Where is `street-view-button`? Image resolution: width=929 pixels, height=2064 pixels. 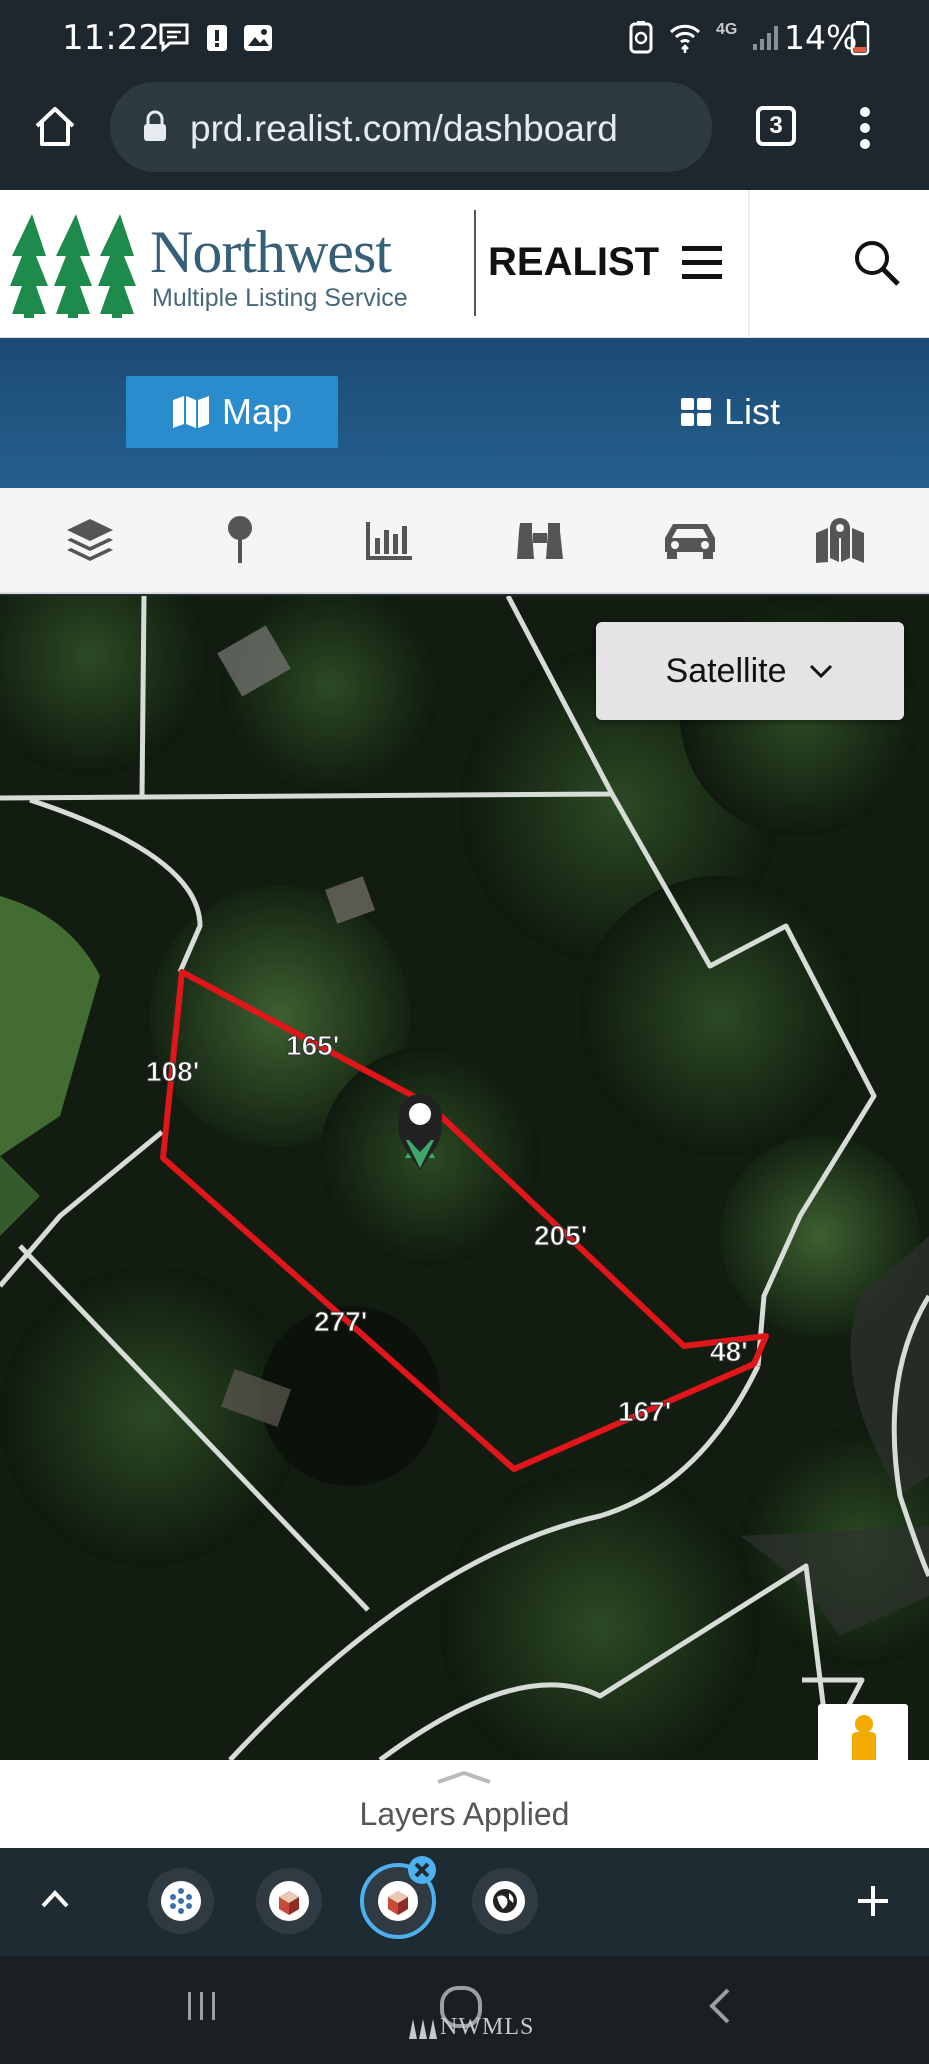 street-view-button is located at coordinates (863, 1732).